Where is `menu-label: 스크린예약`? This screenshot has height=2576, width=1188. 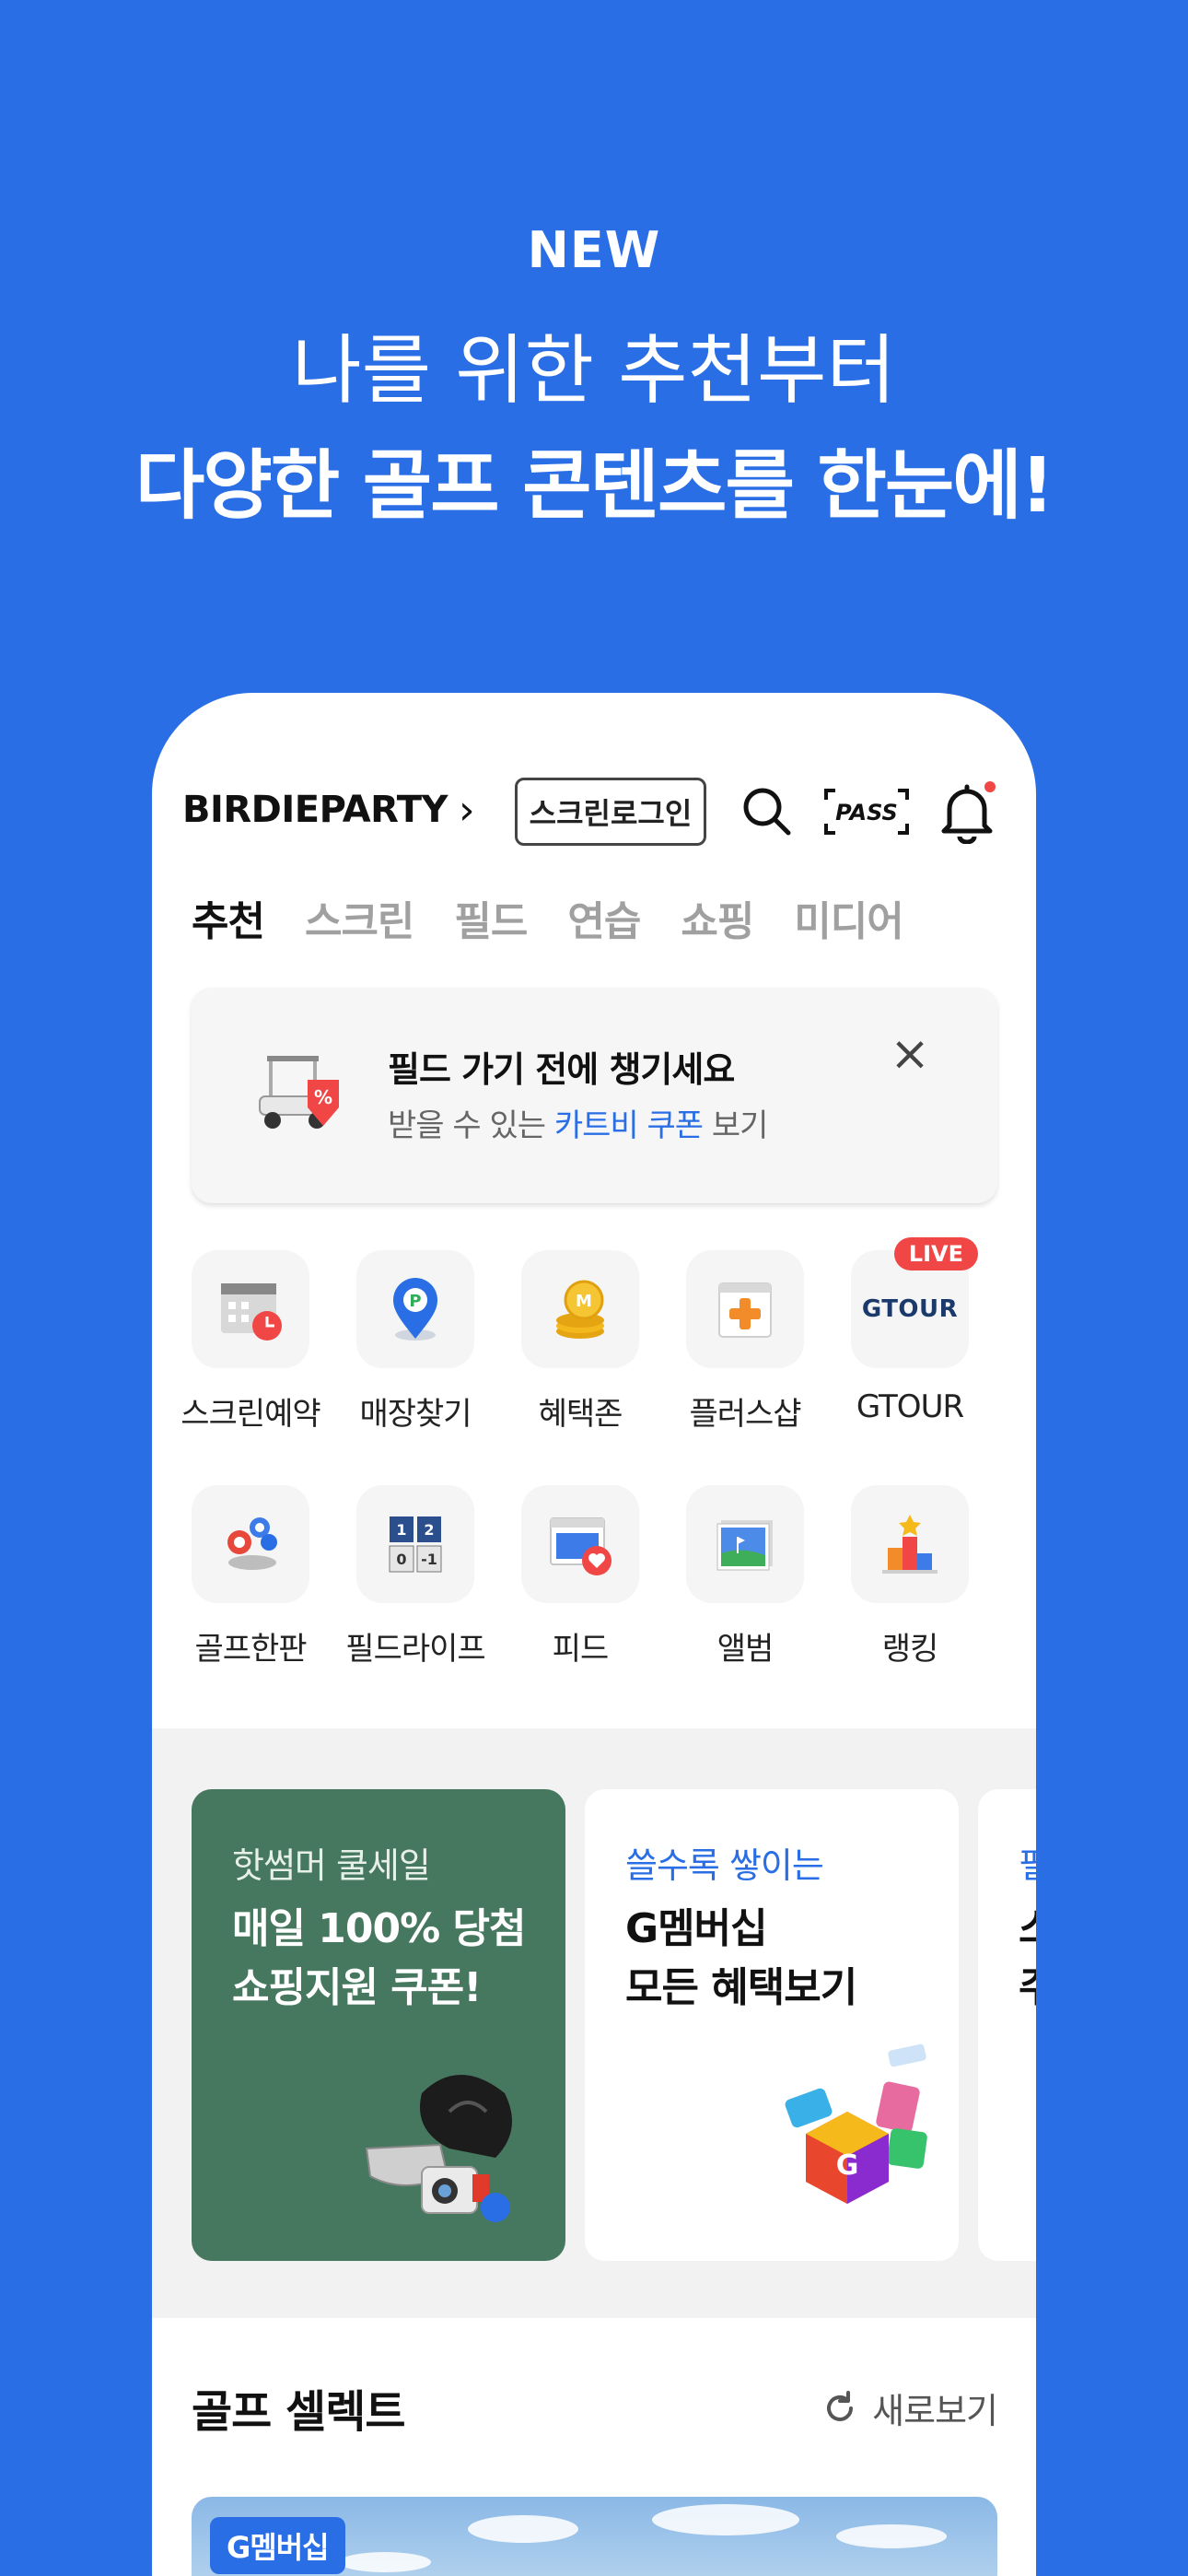
menu-label: 스크린예약 is located at coordinates (250, 1414).